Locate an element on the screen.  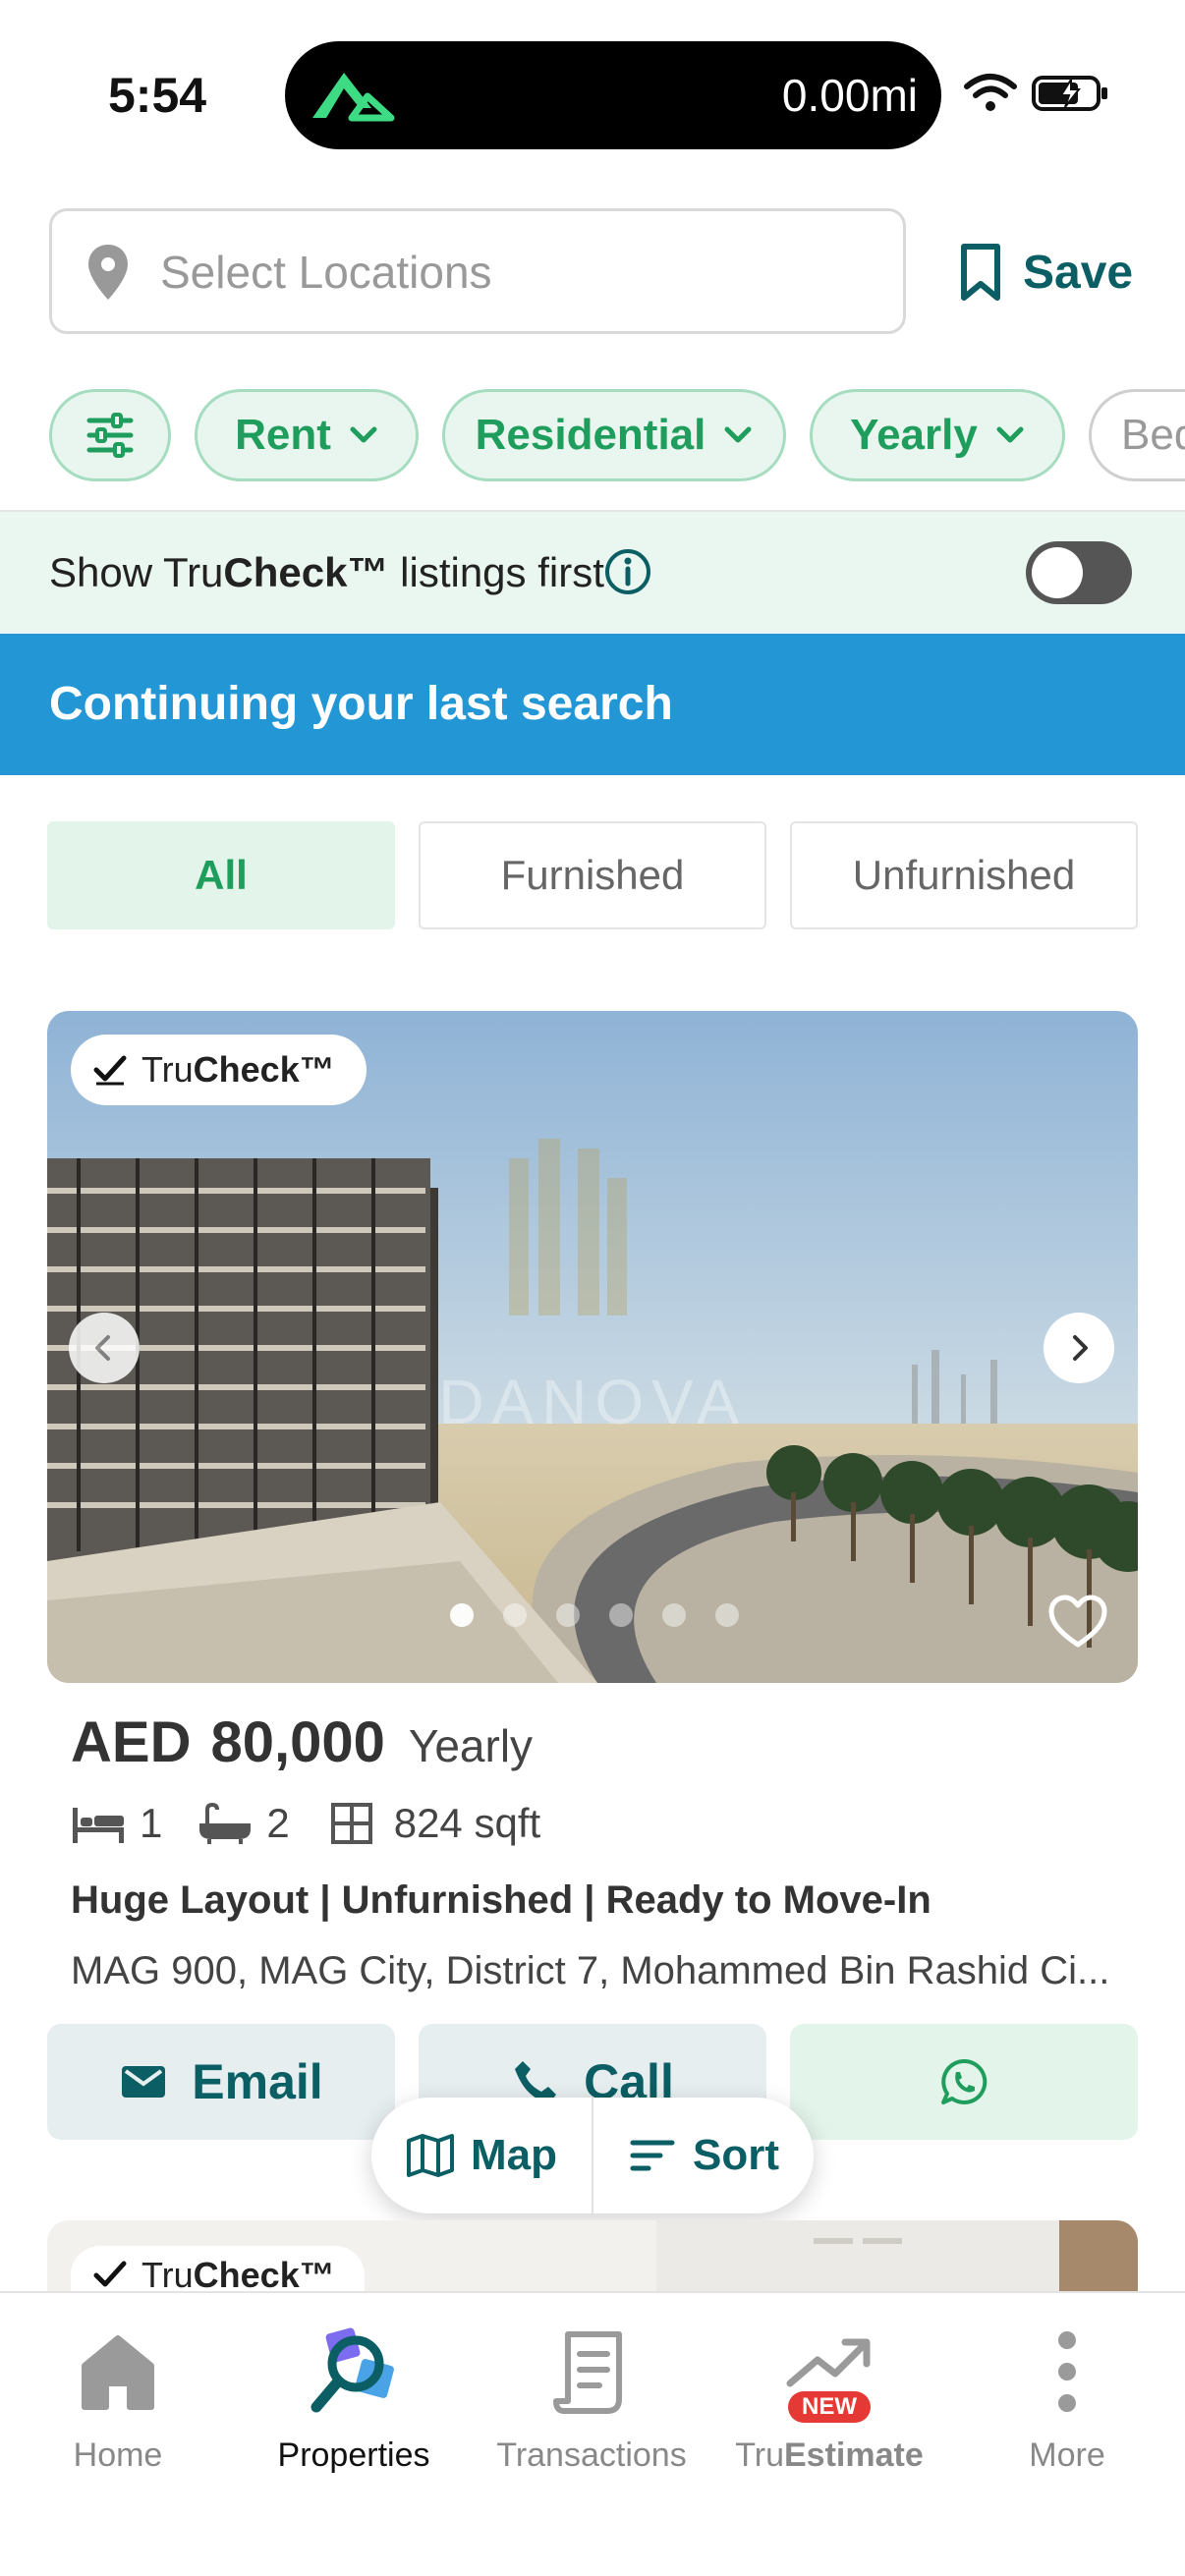
yearly-filter-chip: Yearly is located at coordinates (938, 435).